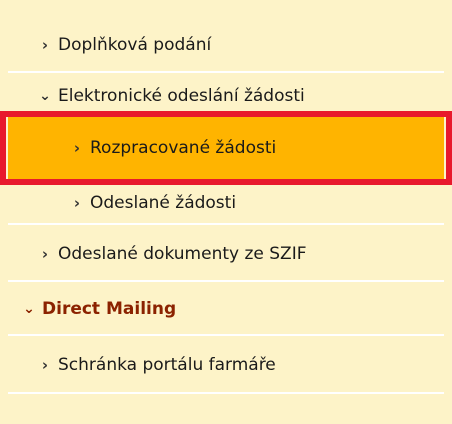 The width and height of the screenshot is (452, 424). Describe the element at coordinates (226, 310) in the screenshot. I see `menu-item-direct-mailing: ⌄ Direct Mailing` at that location.